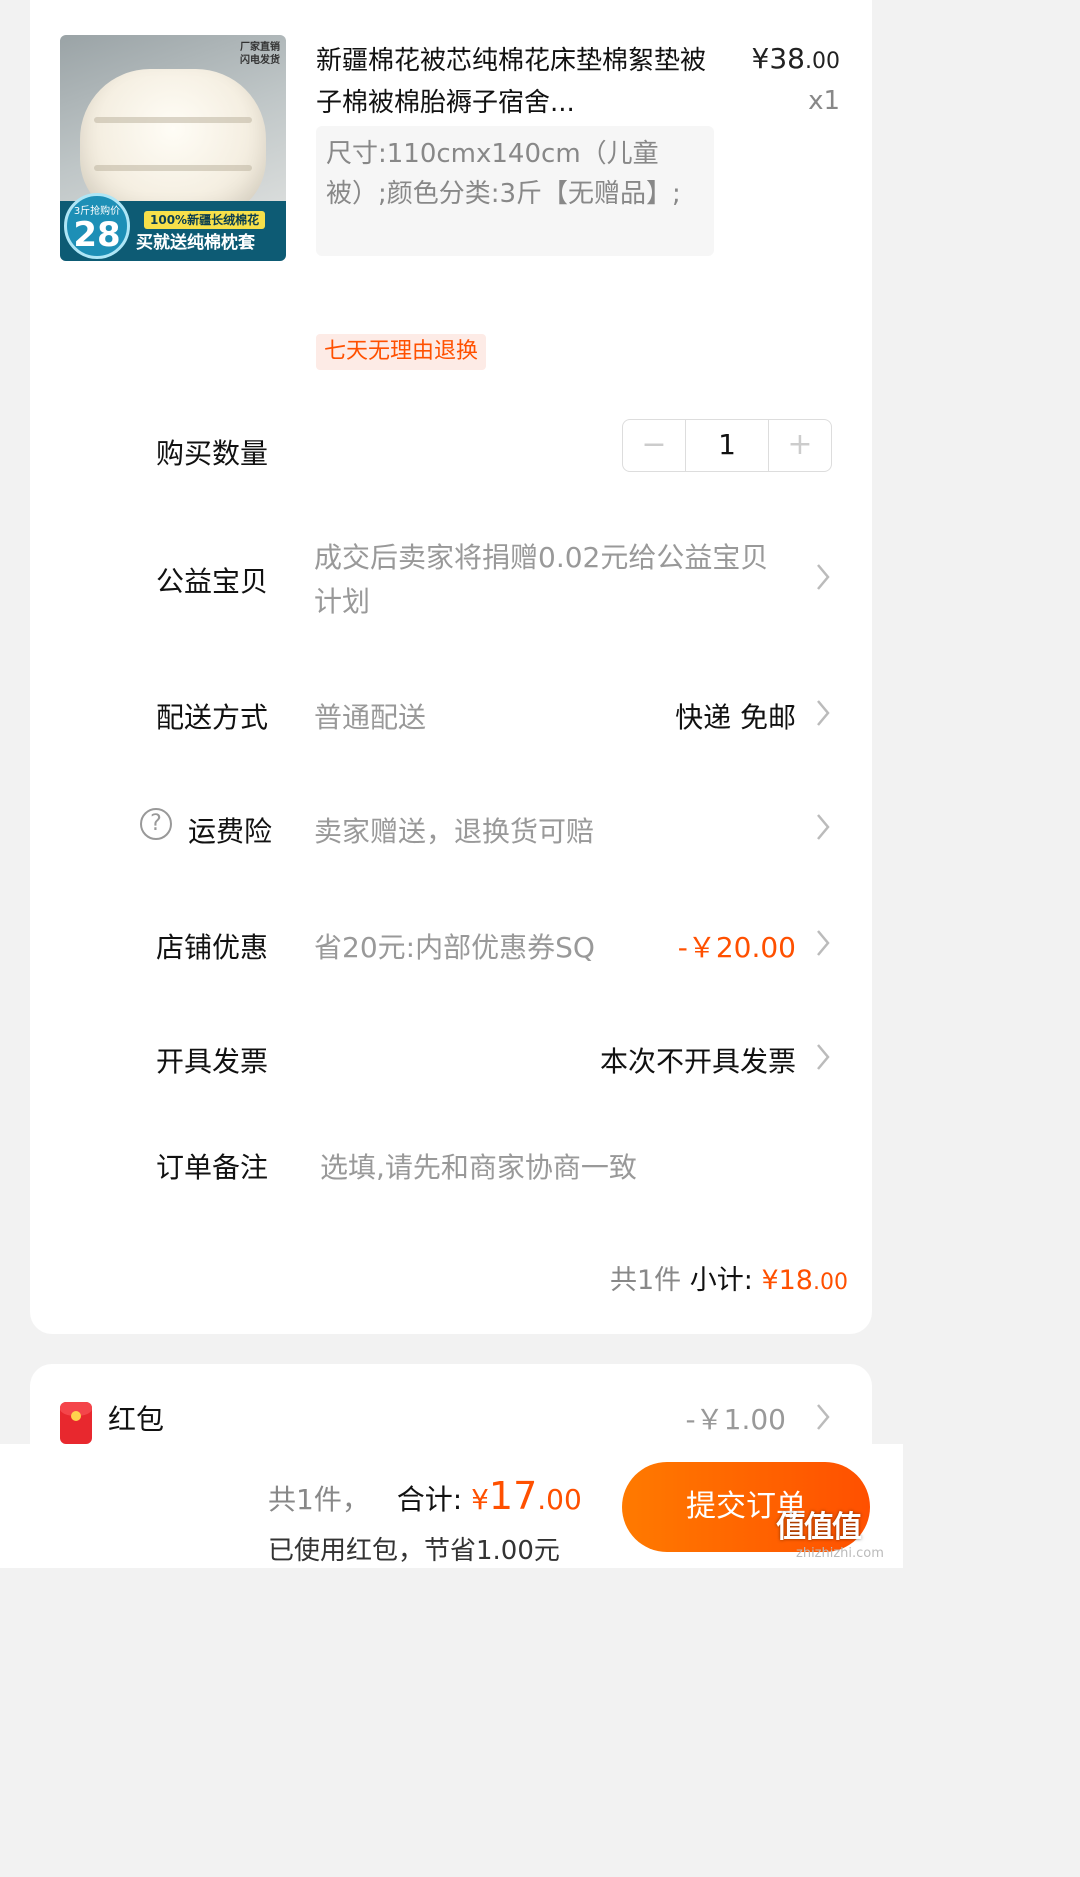 The width and height of the screenshot is (1080, 1877). I want to click on image-tag: 厂家直销 闪电发货, so click(260, 54).